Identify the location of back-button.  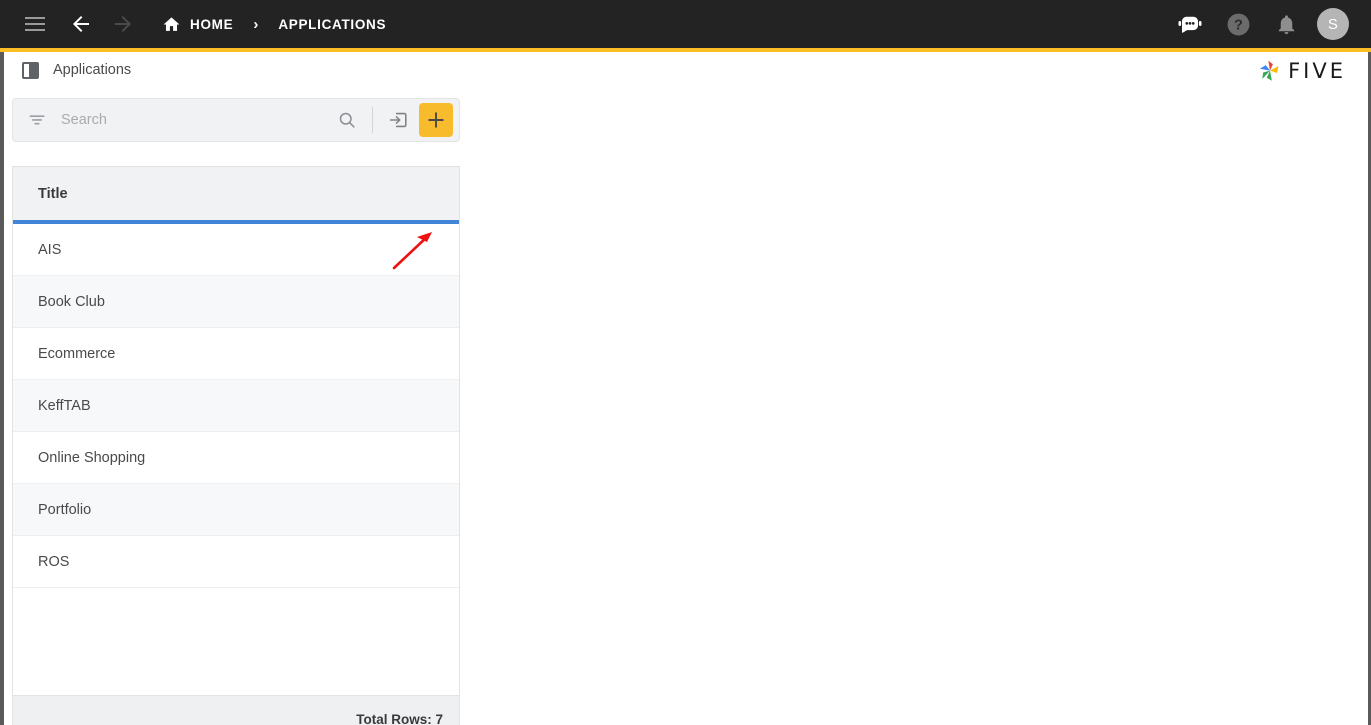
(81, 24).